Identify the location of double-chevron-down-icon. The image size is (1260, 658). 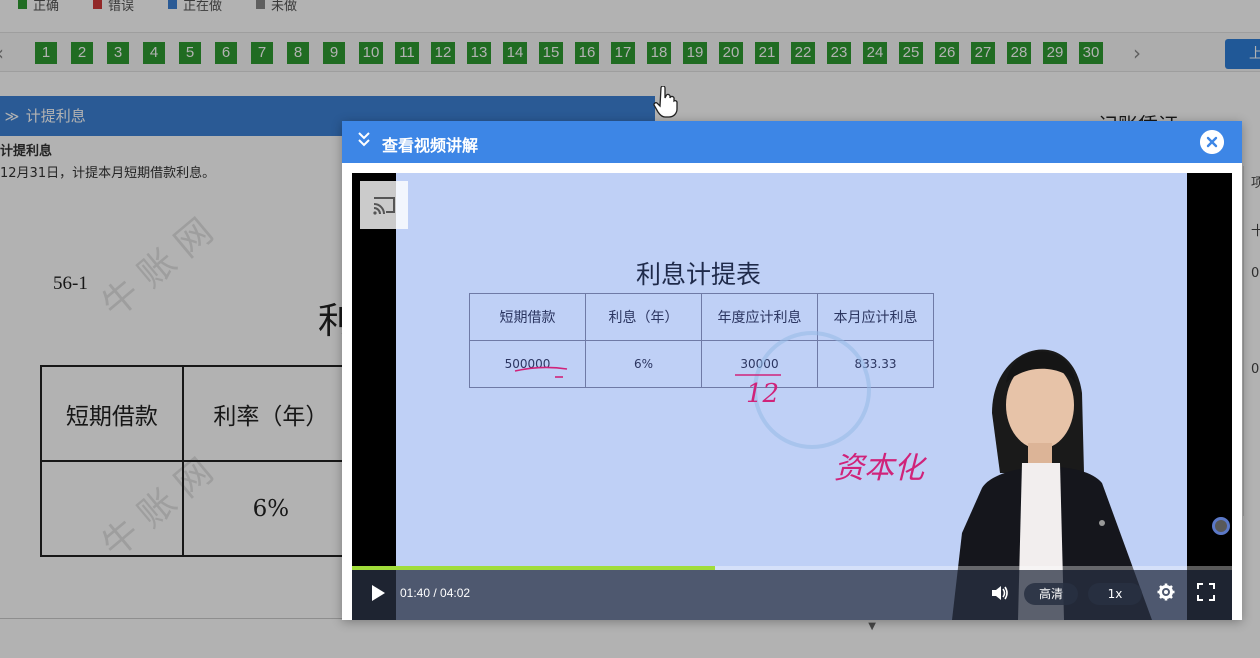
(364, 139).